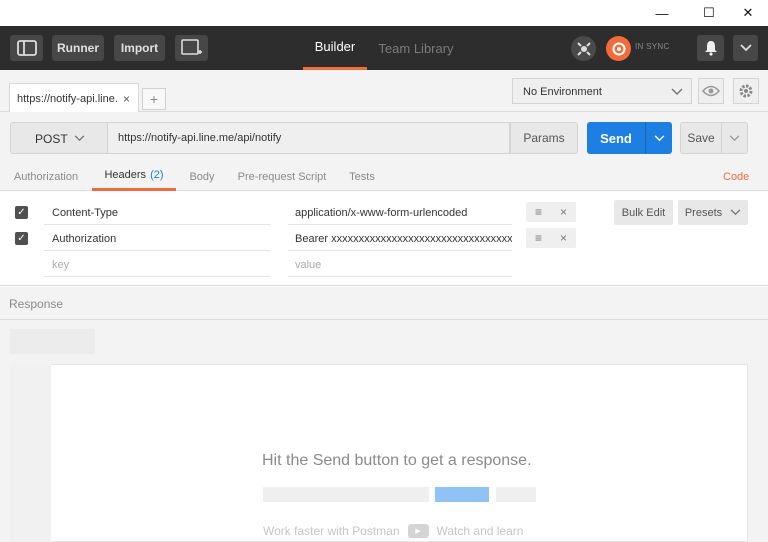 The width and height of the screenshot is (768, 542). Describe the element at coordinates (36, 304) in the screenshot. I see `response-title: Response` at that location.